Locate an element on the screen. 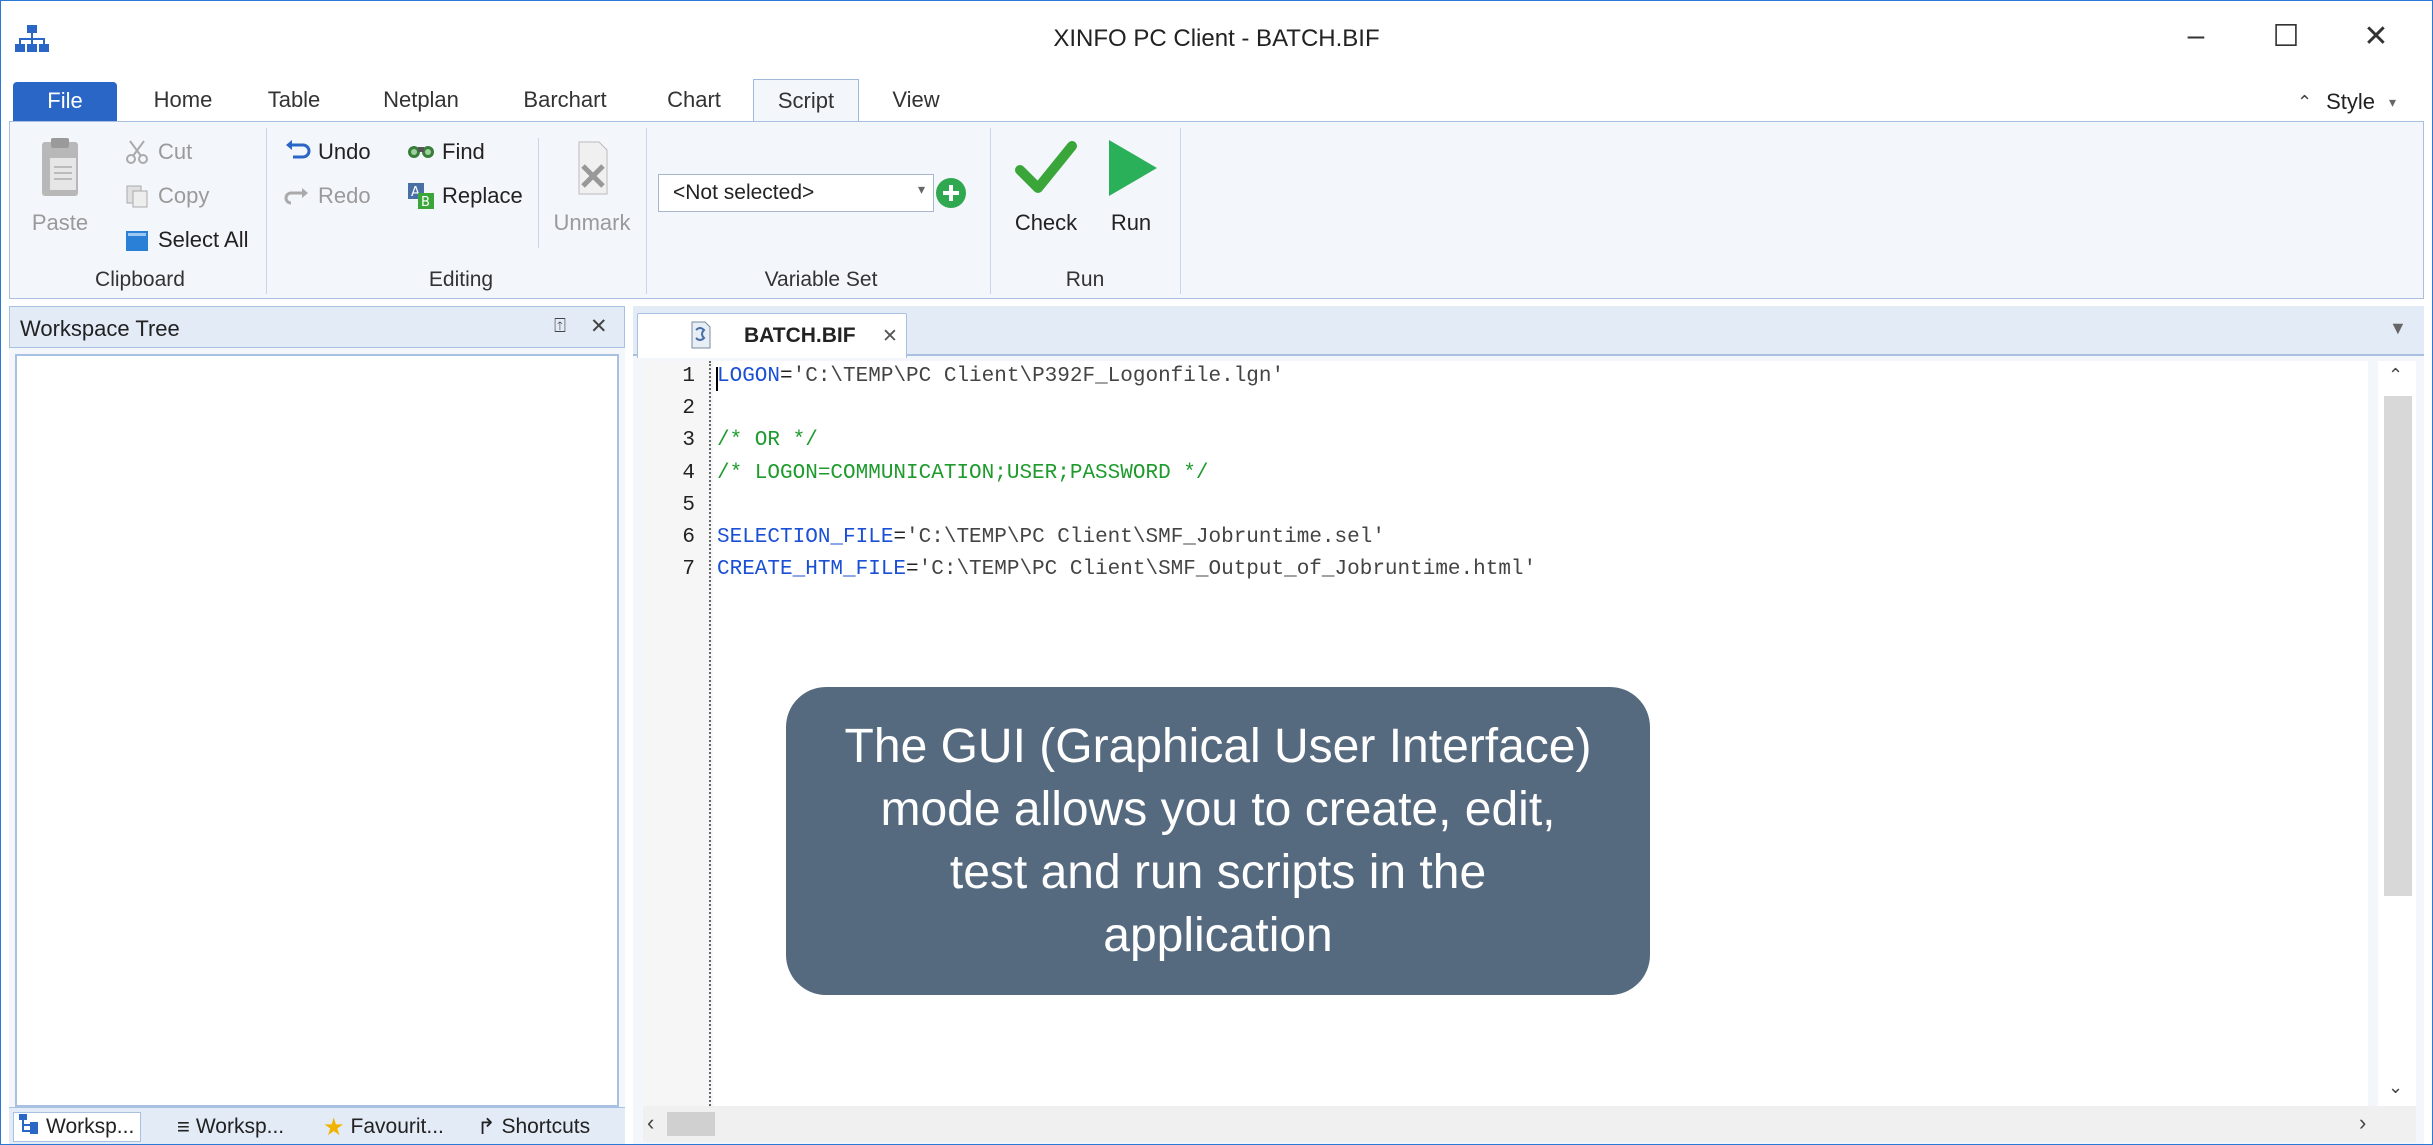 This screenshot has width=2433, height=1145. cut-button: Cut is located at coordinates (157, 152).